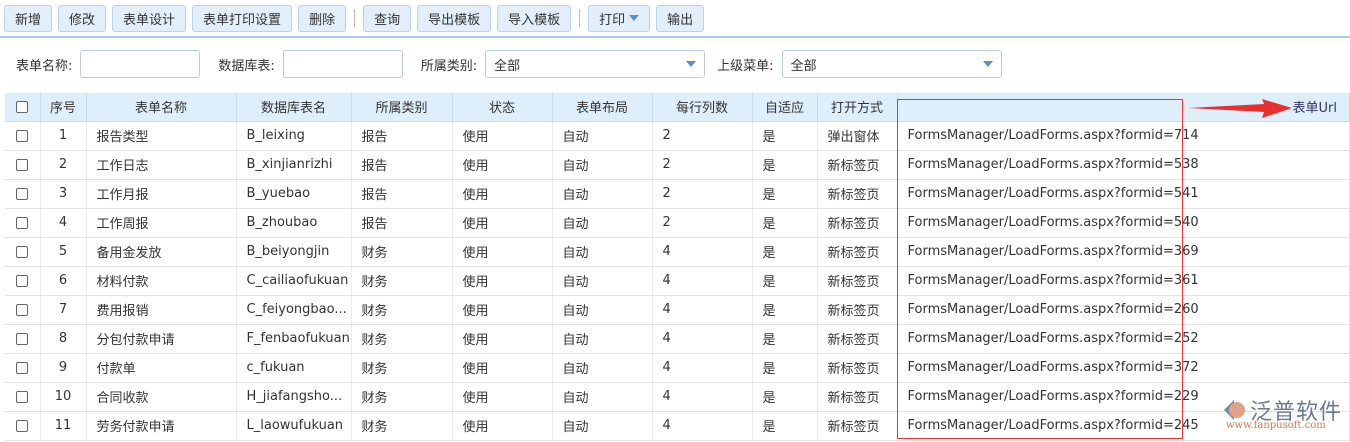 The width and height of the screenshot is (1350, 442). What do you see at coordinates (294, 426) in the screenshot?
I see `cell-db-table: L_laowufukuan` at bounding box center [294, 426].